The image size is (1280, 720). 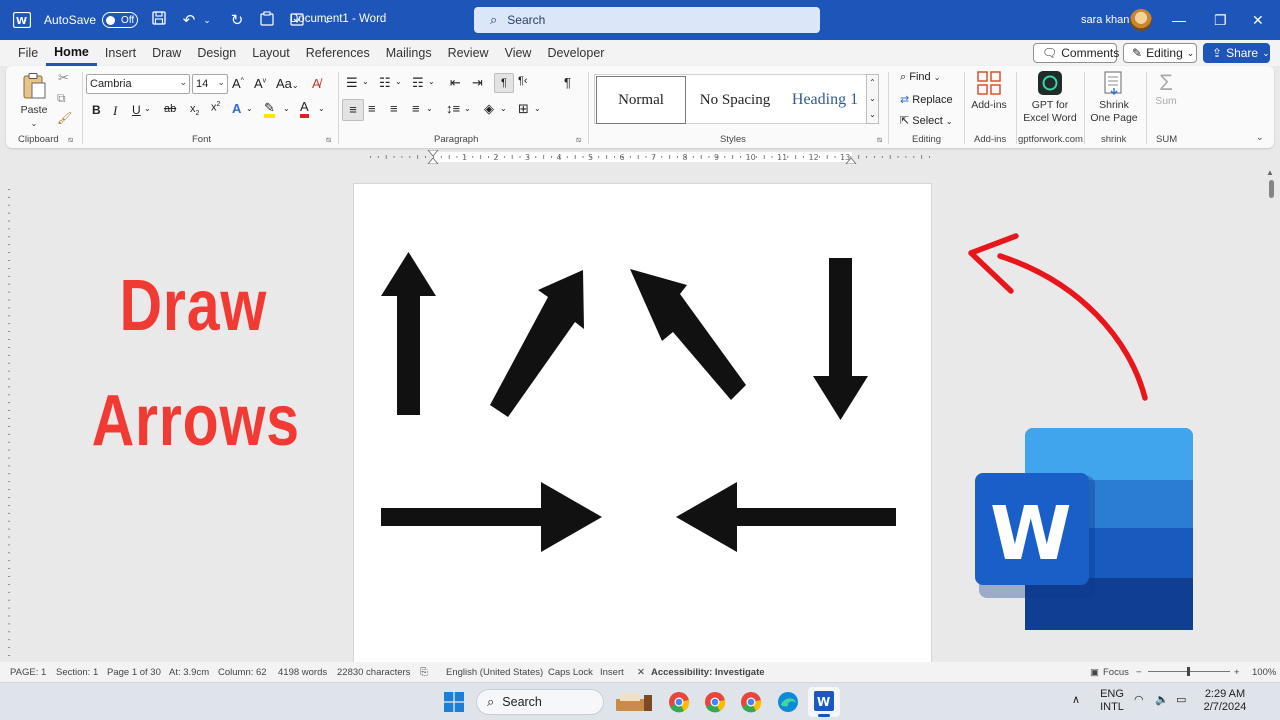 What do you see at coordinates (537, 343) in the screenshot?
I see `up-right-arrow` at bounding box center [537, 343].